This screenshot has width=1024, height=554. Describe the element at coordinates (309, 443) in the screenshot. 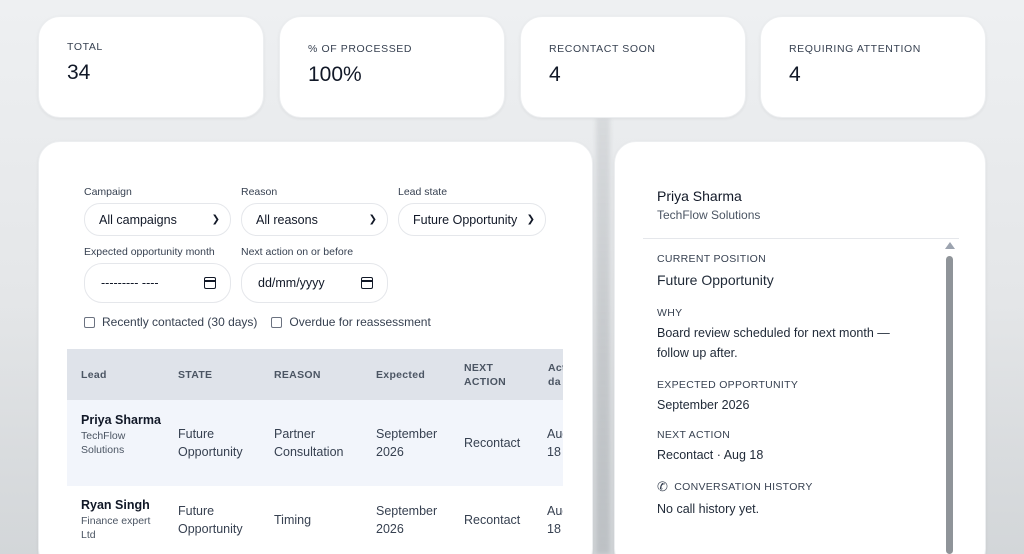

I see `reason-cell: Partner Consultation` at that location.